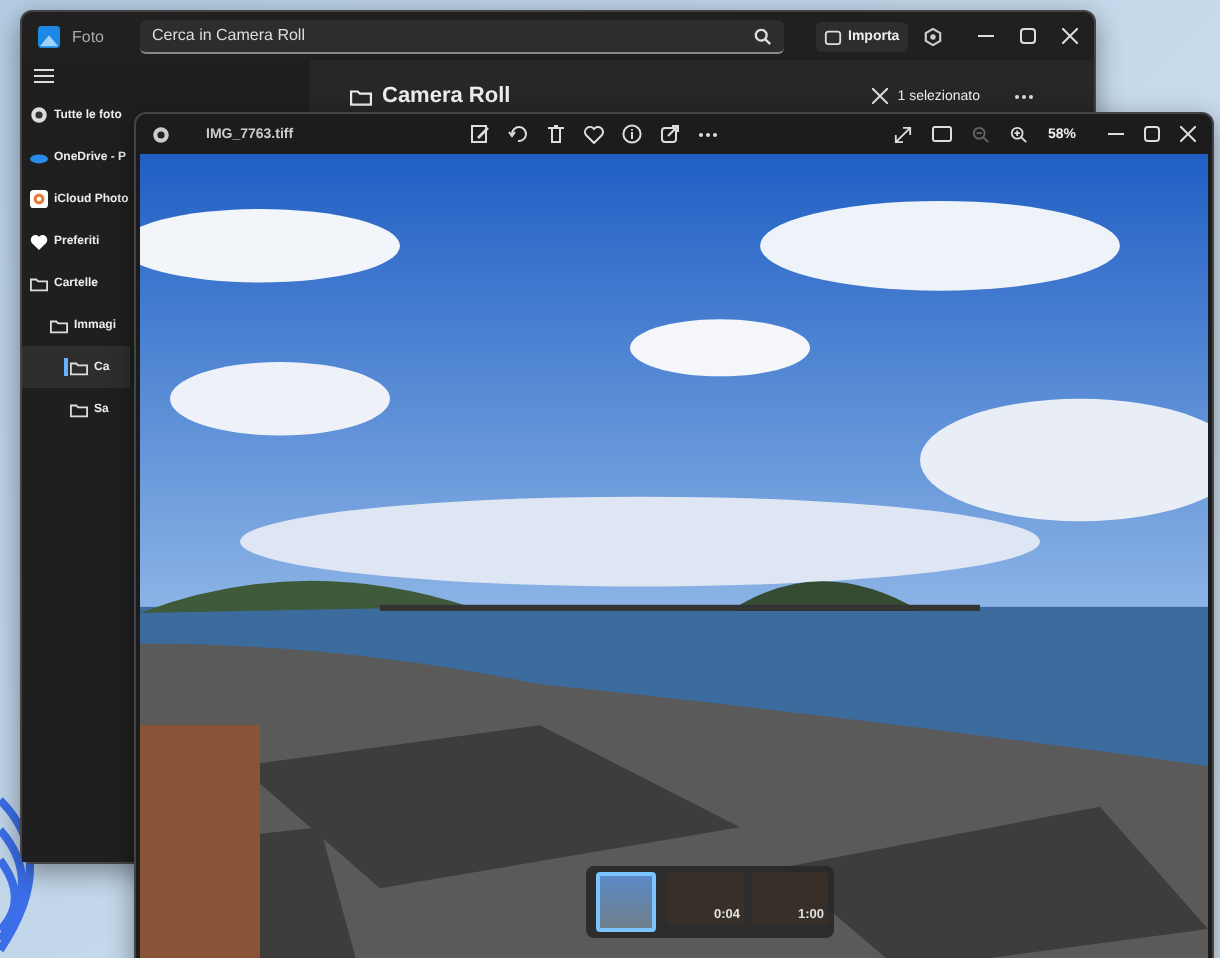 This screenshot has width=1220, height=958. What do you see at coordinates (446, 96) in the screenshot?
I see `folder-title: Camera Roll` at bounding box center [446, 96].